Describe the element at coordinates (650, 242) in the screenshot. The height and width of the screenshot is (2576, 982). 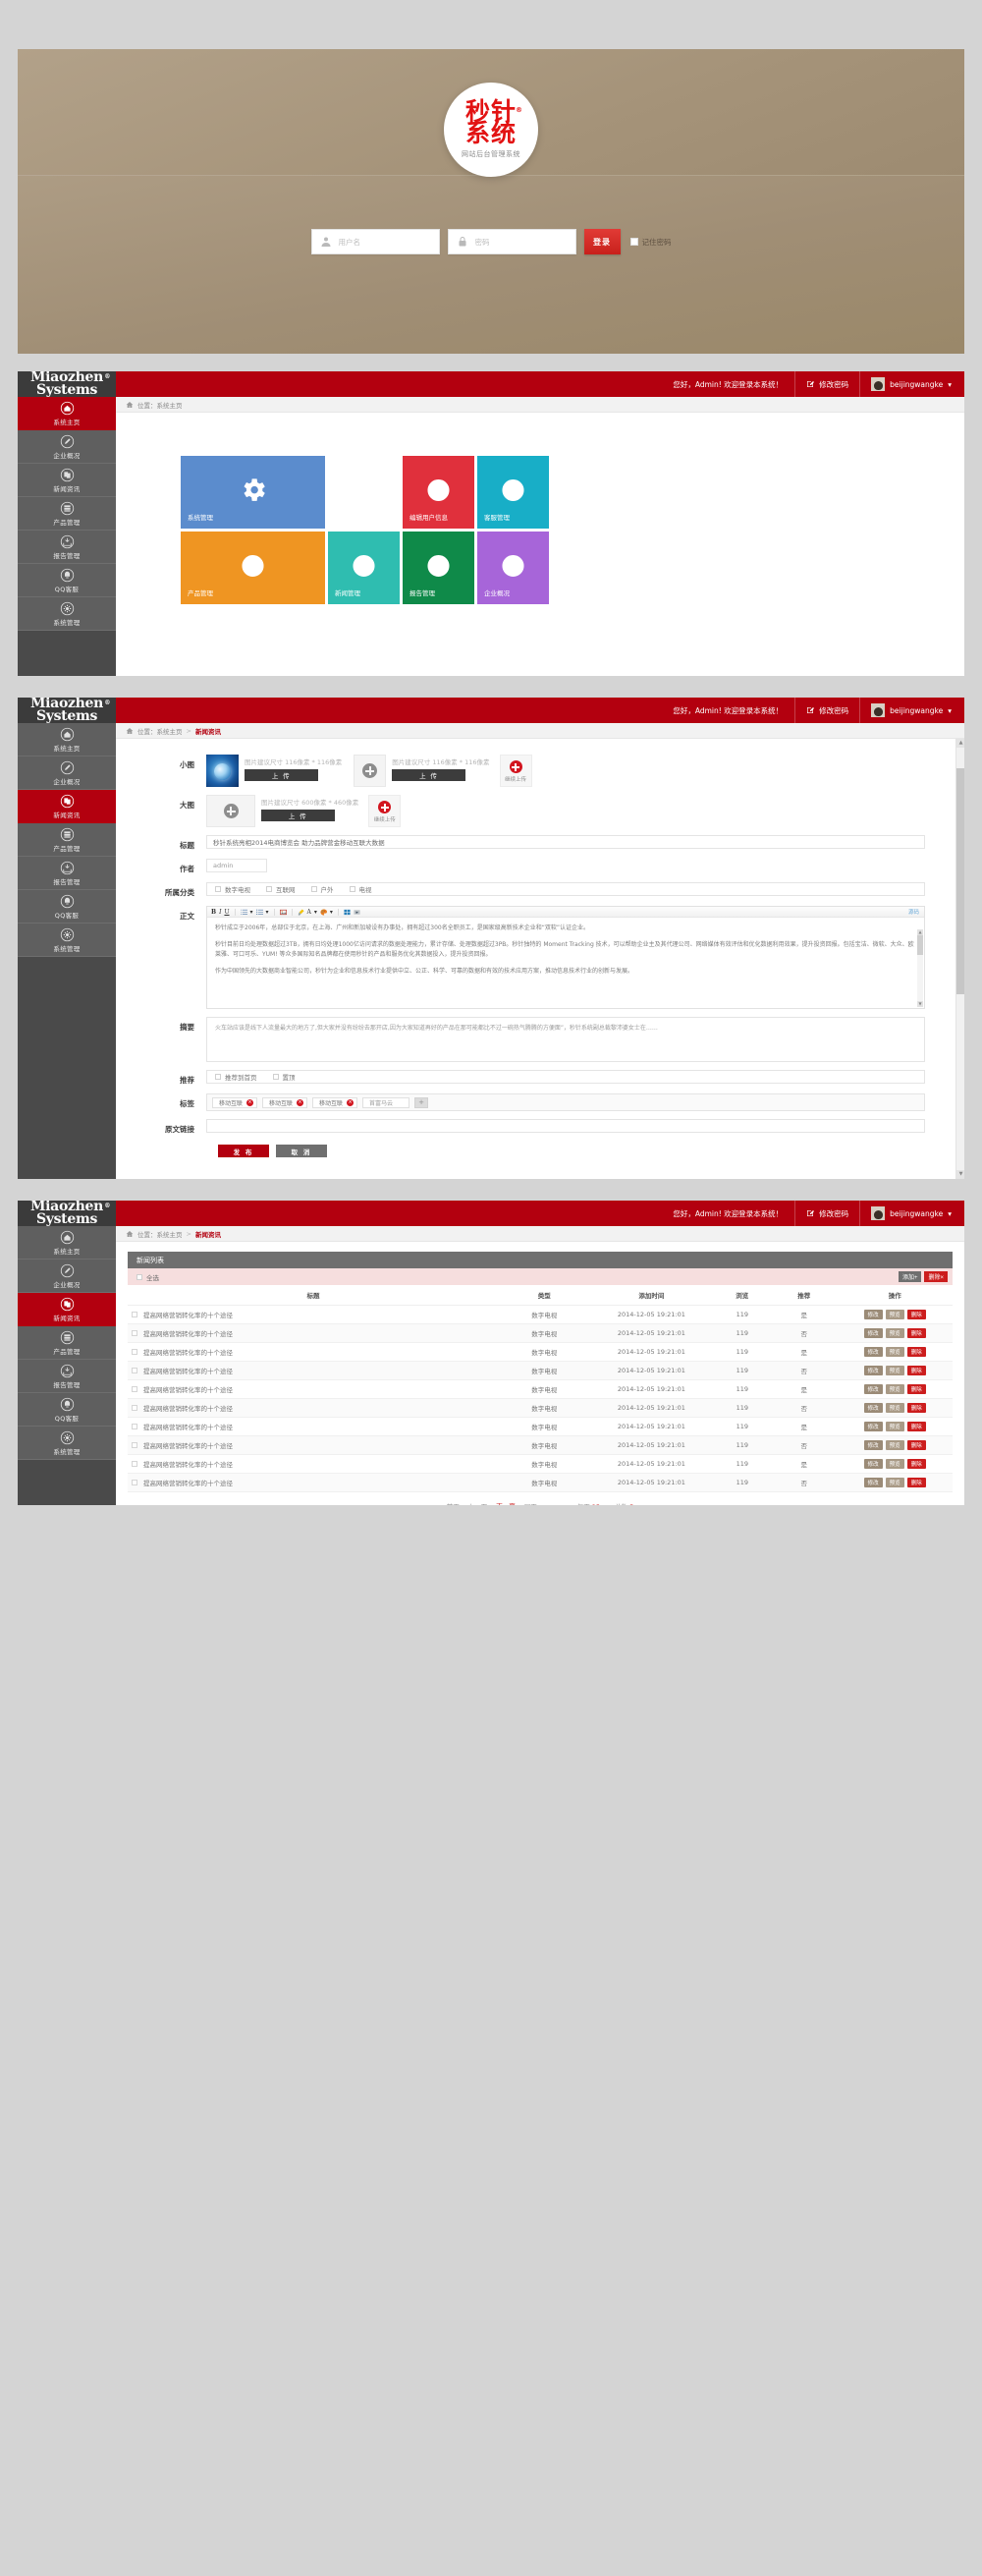
I see `remember-password-toggle: 记住密码` at that location.